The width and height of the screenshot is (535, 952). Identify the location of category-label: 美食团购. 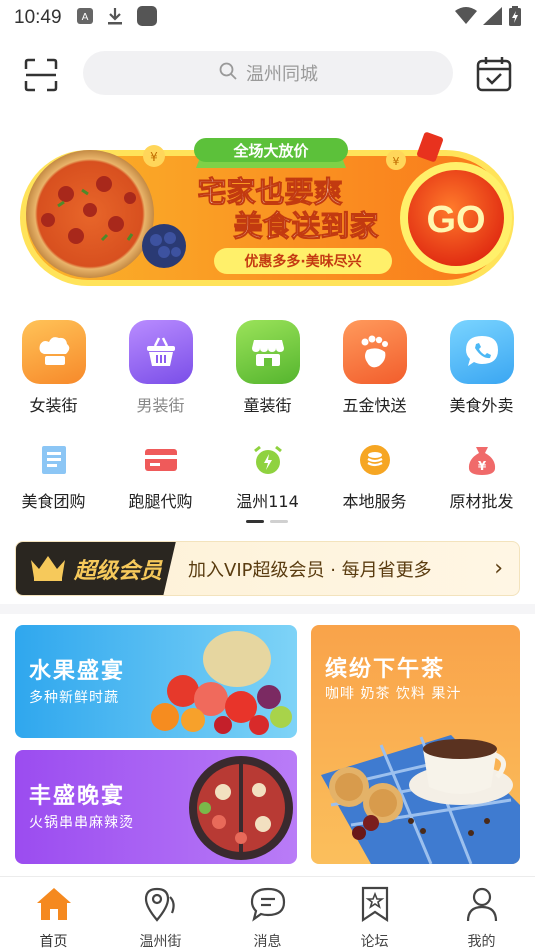
(53, 501).